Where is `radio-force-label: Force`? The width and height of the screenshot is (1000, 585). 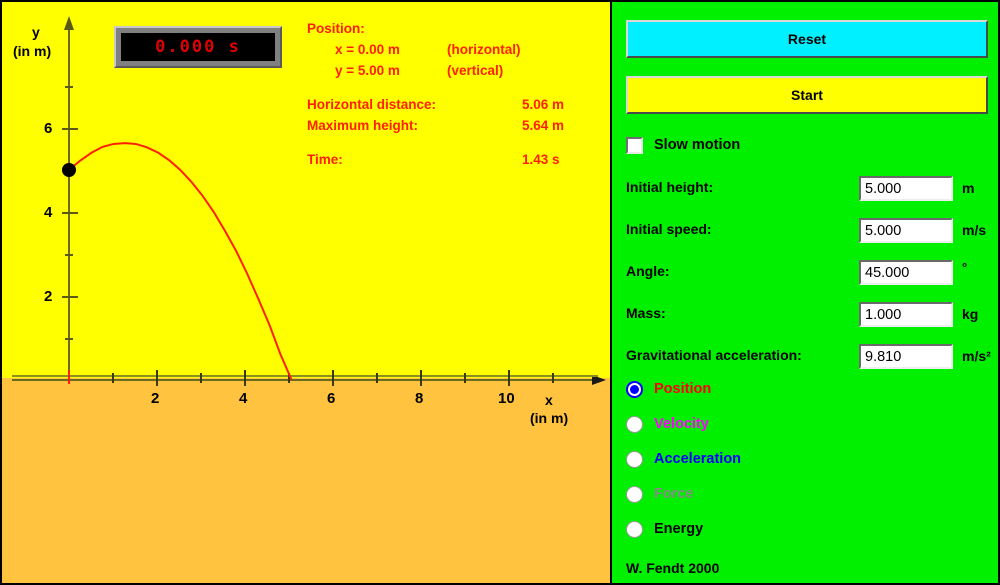 radio-force-label: Force is located at coordinates (674, 494).